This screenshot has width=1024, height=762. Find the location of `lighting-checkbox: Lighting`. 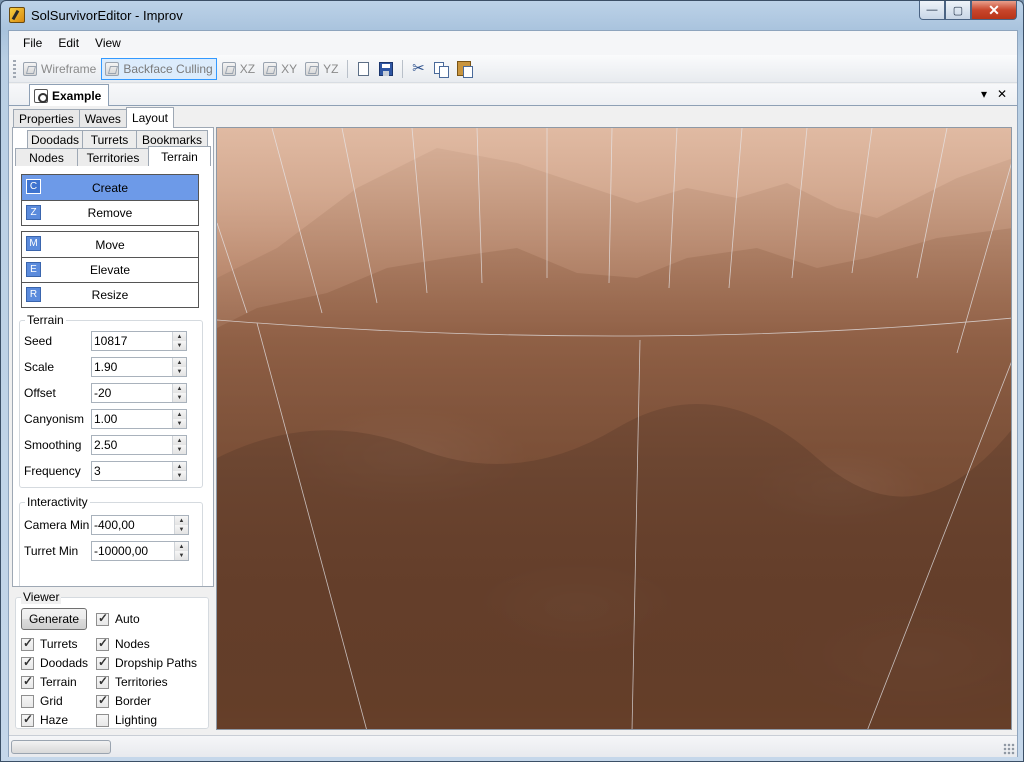

lighting-checkbox: Lighting is located at coordinates (126, 720).